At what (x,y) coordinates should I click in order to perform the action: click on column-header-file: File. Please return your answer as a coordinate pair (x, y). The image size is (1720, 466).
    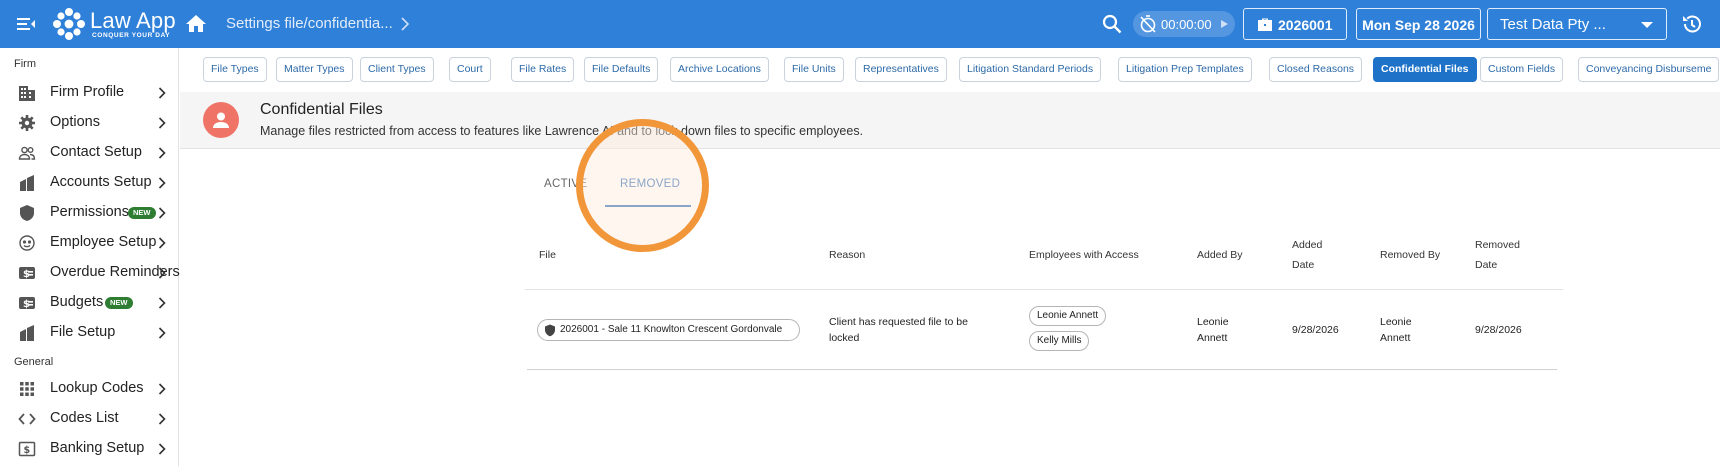
    Looking at the image, I should click on (547, 255).